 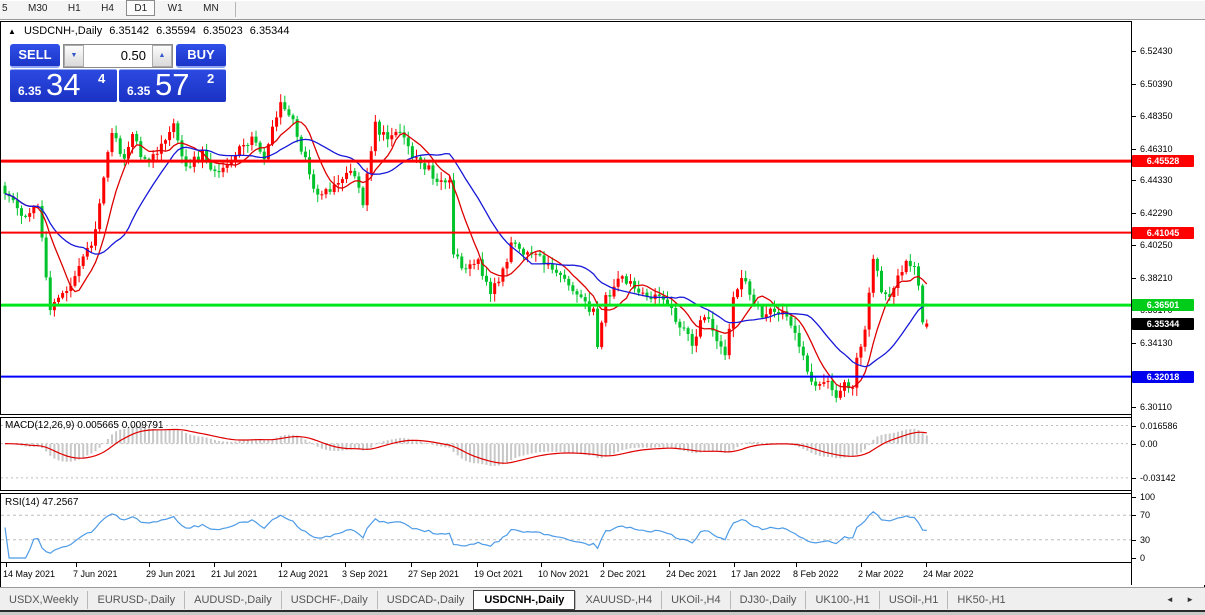 What do you see at coordinates (1156, 116) in the screenshot?
I see `price-tick-label: 6.48350` at bounding box center [1156, 116].